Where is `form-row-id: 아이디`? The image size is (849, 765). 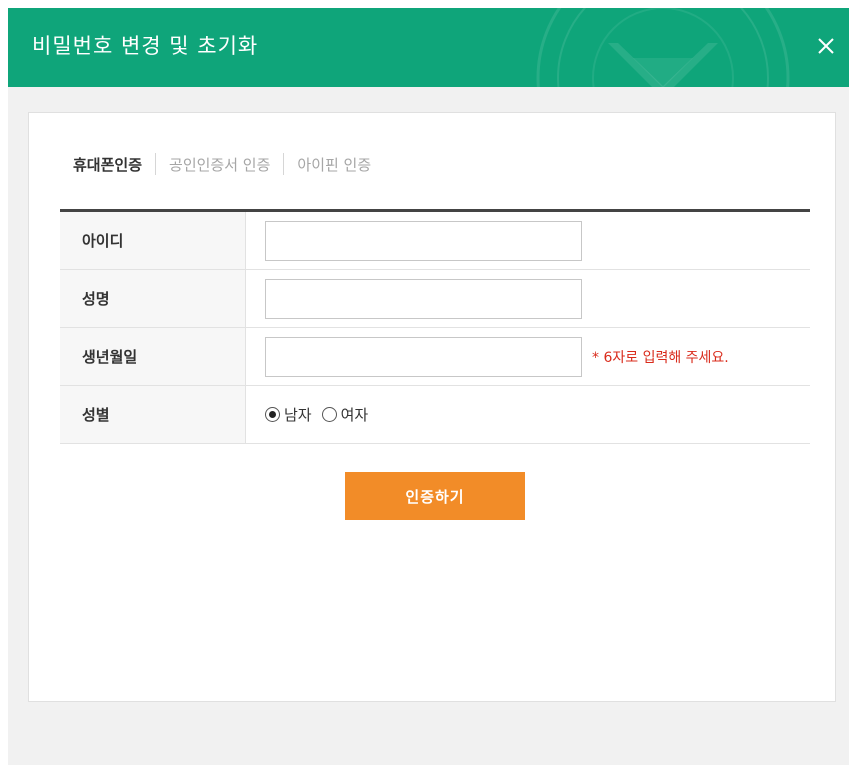
form-row-id: 아이디 is located at coordinates (435, 241).